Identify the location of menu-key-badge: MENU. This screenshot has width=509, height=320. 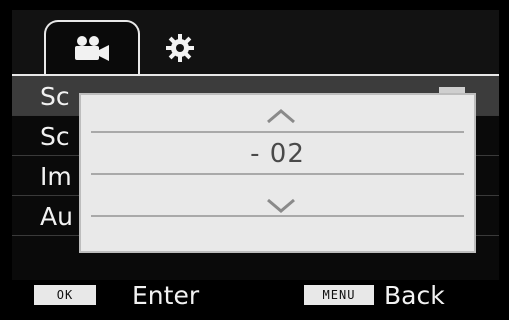
(339, 295).